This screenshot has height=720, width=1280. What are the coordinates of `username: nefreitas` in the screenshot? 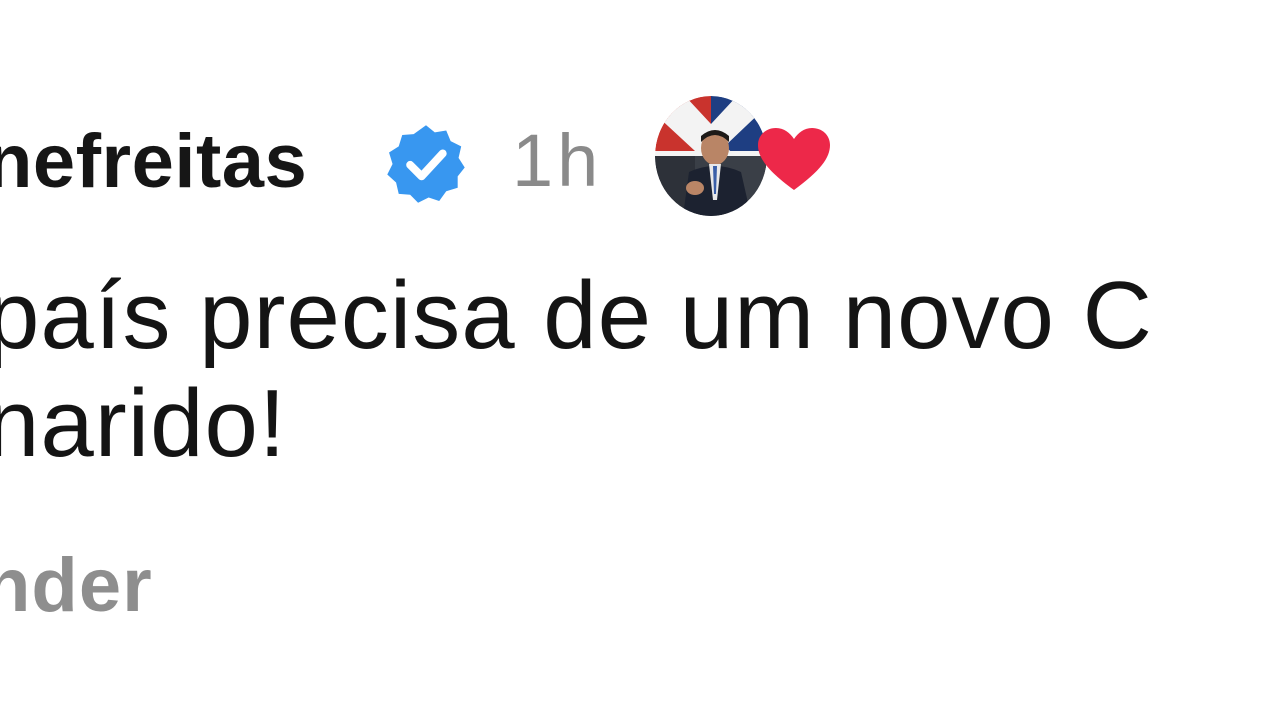 It's located at (153, 162).